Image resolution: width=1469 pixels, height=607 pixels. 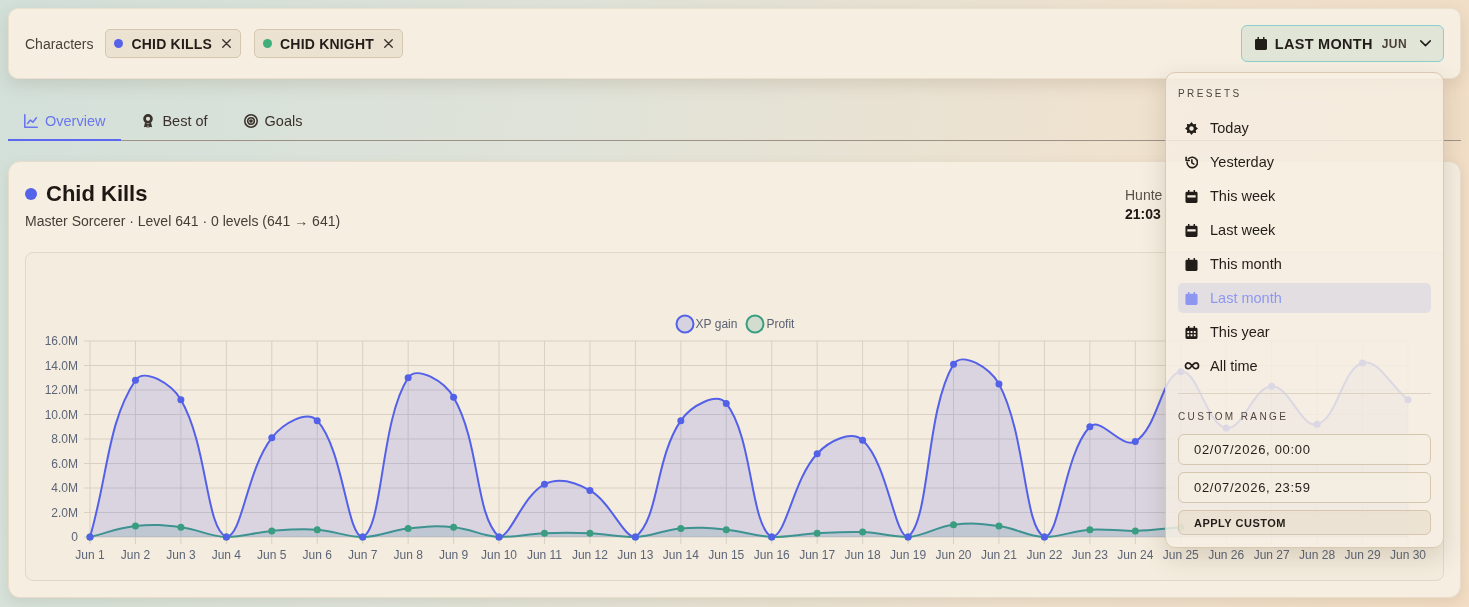 I want to click on x-axis-label: Jun 11, so click(x=544, y=555).